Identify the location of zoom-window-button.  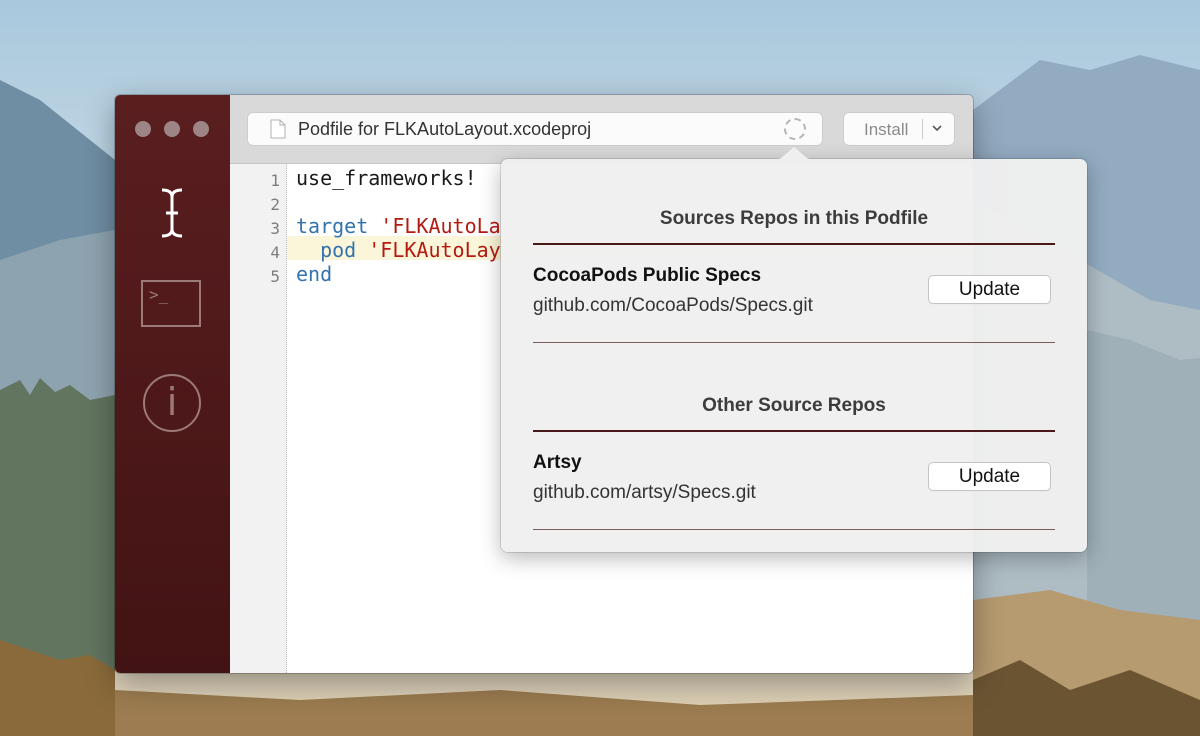
(201, 129).